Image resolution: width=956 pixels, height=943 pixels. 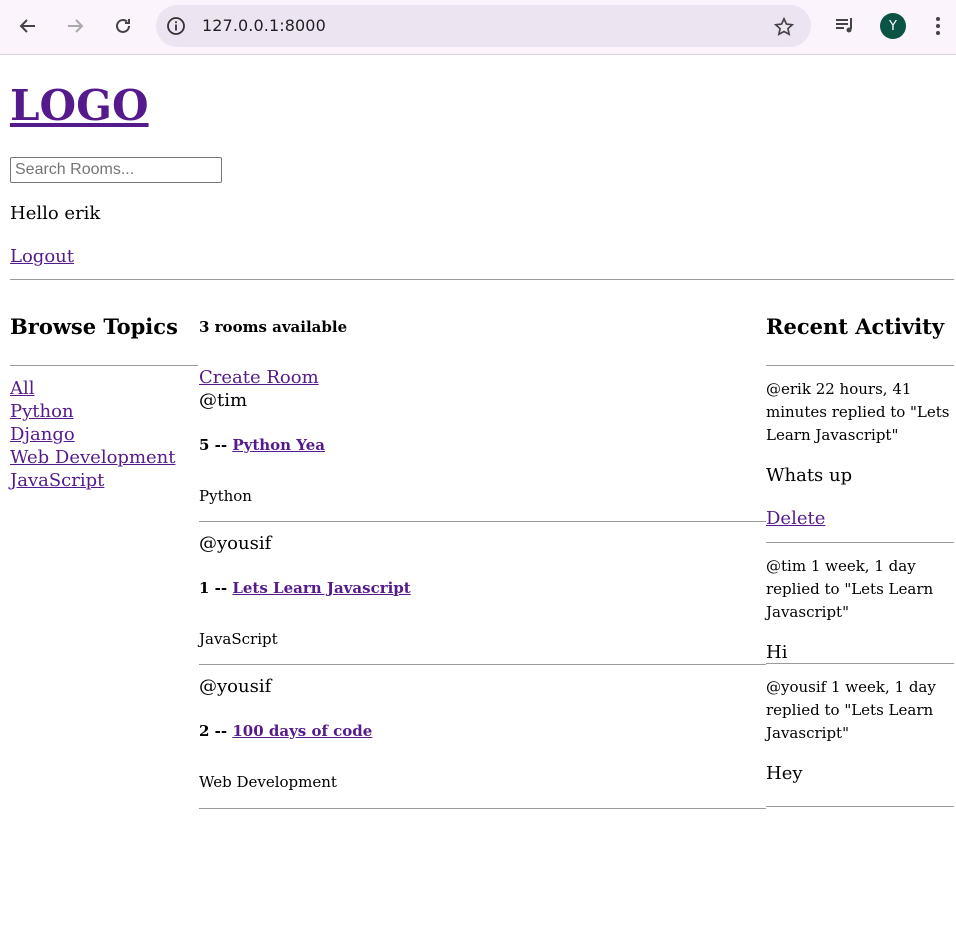 I want to click on room-id: 1, so click(x=204, y=588).